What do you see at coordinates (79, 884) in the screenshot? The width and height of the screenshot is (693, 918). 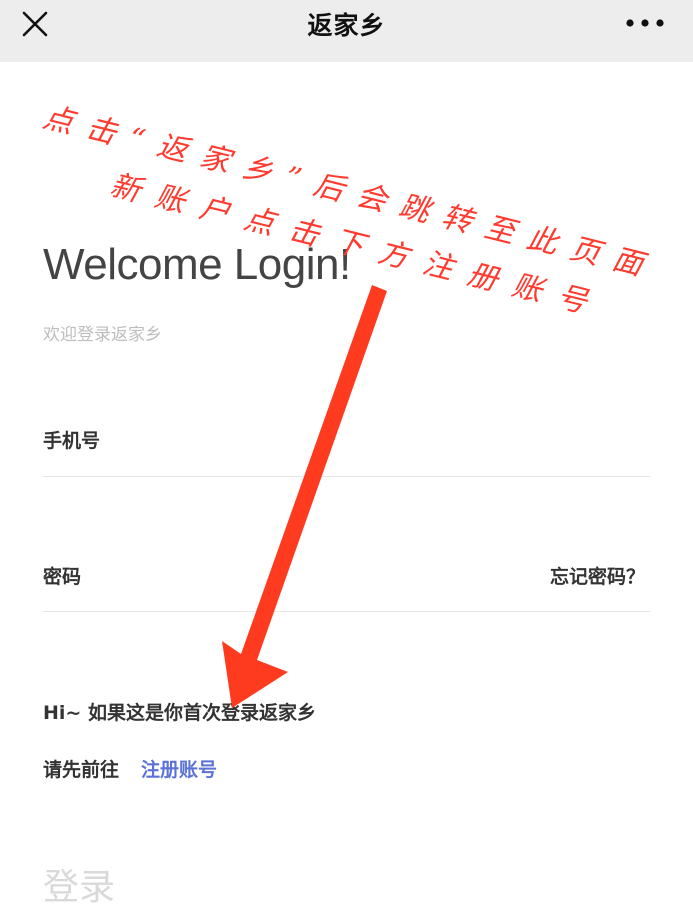 I see `login-button: 登录` at bounding box center [79, 884].